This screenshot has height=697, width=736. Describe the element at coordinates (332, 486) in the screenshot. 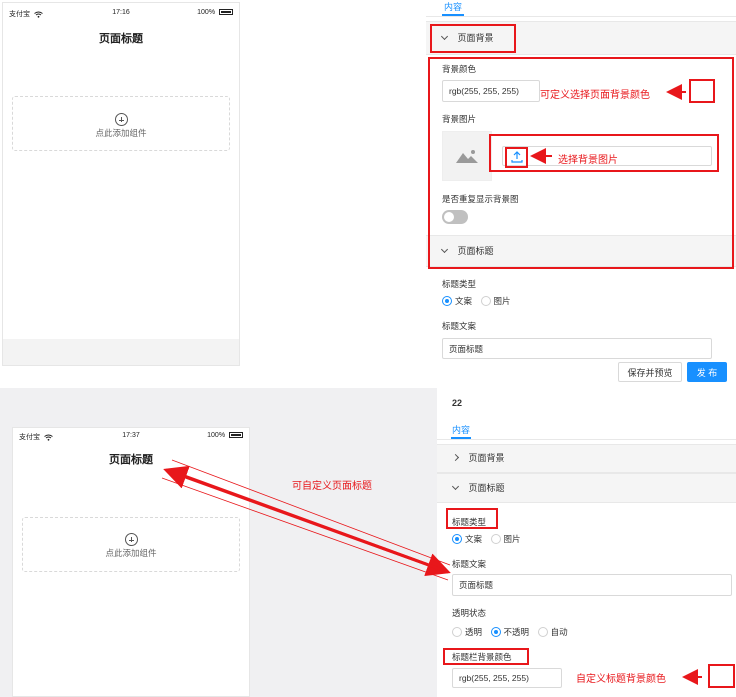

I see `annotation-text-custom-title: 可自定义页面标题` at that location.